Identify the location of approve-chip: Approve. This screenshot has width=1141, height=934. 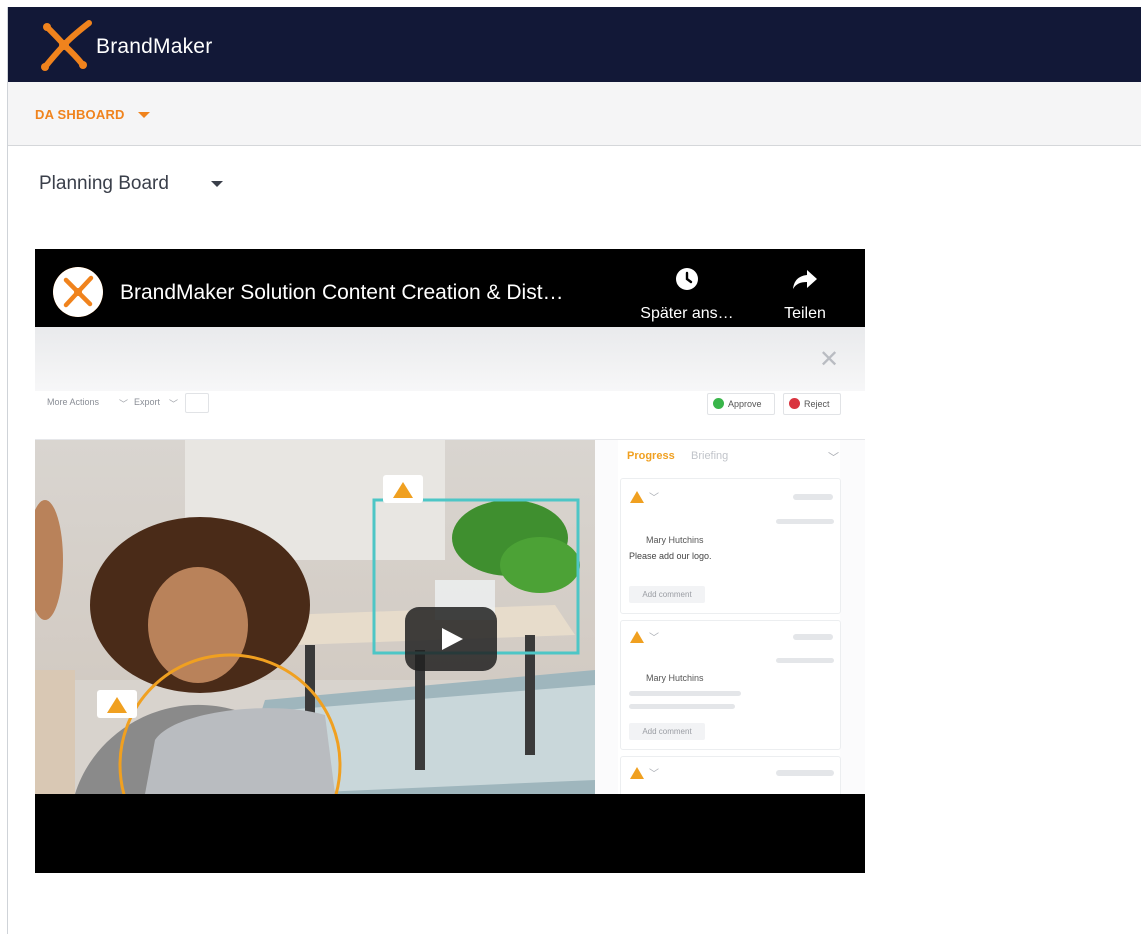
(741, 404).